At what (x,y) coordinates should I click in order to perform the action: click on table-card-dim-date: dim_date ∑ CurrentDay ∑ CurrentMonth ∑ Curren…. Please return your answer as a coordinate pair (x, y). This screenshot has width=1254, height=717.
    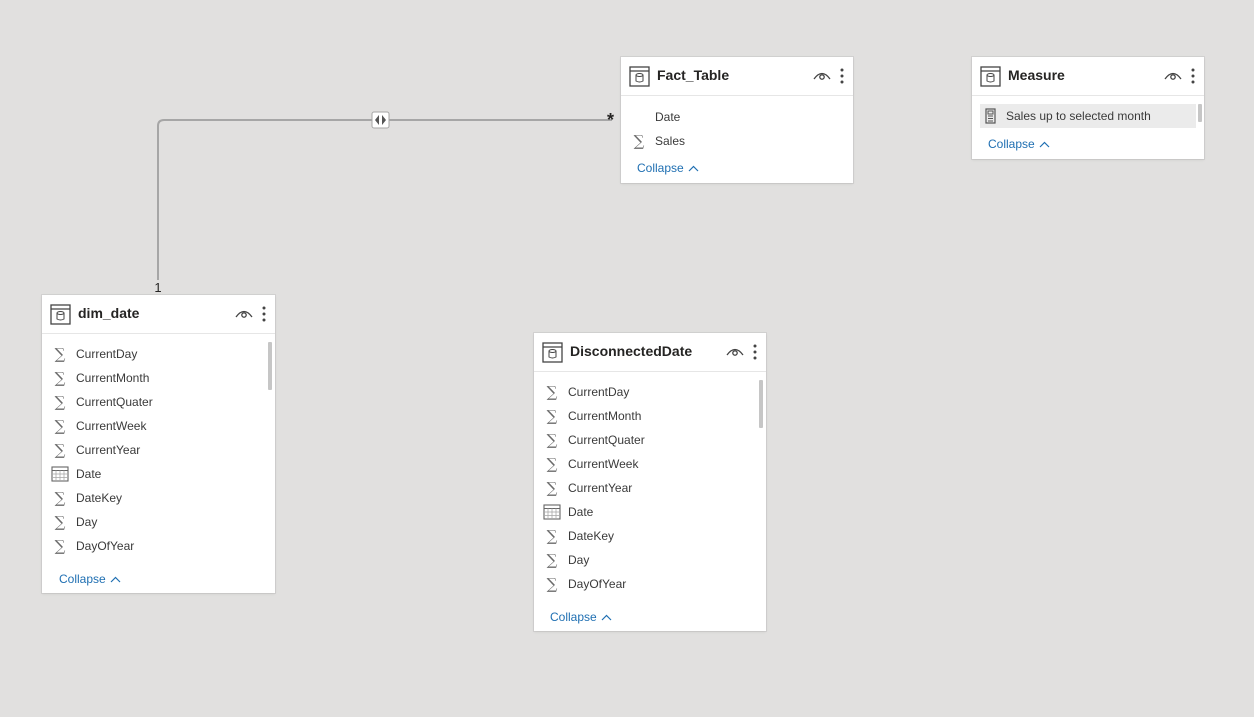
    Looking at the image, I should click on (158, 444).